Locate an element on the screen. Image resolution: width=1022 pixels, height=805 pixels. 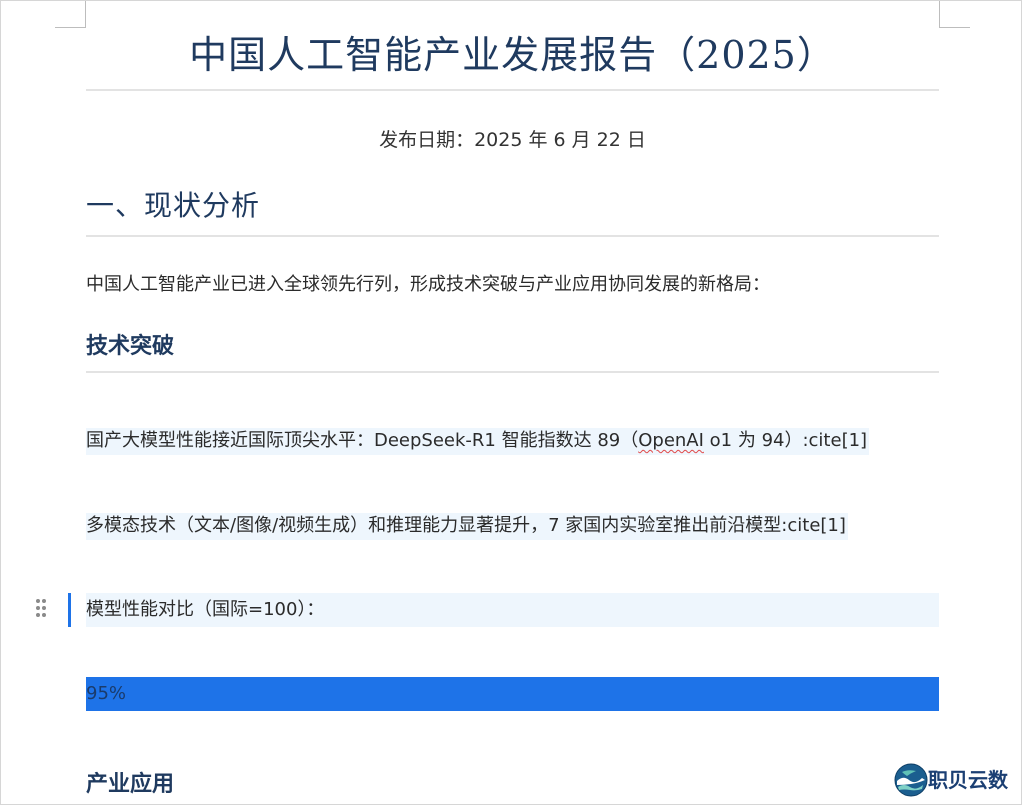
zhibei-wave-logo-icon is located at coordinates (911, 780).